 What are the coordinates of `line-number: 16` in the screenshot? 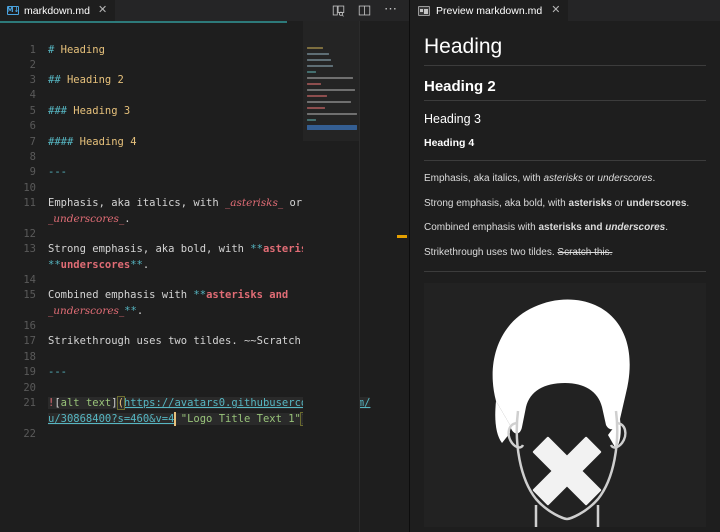 It's located at (29, 326).